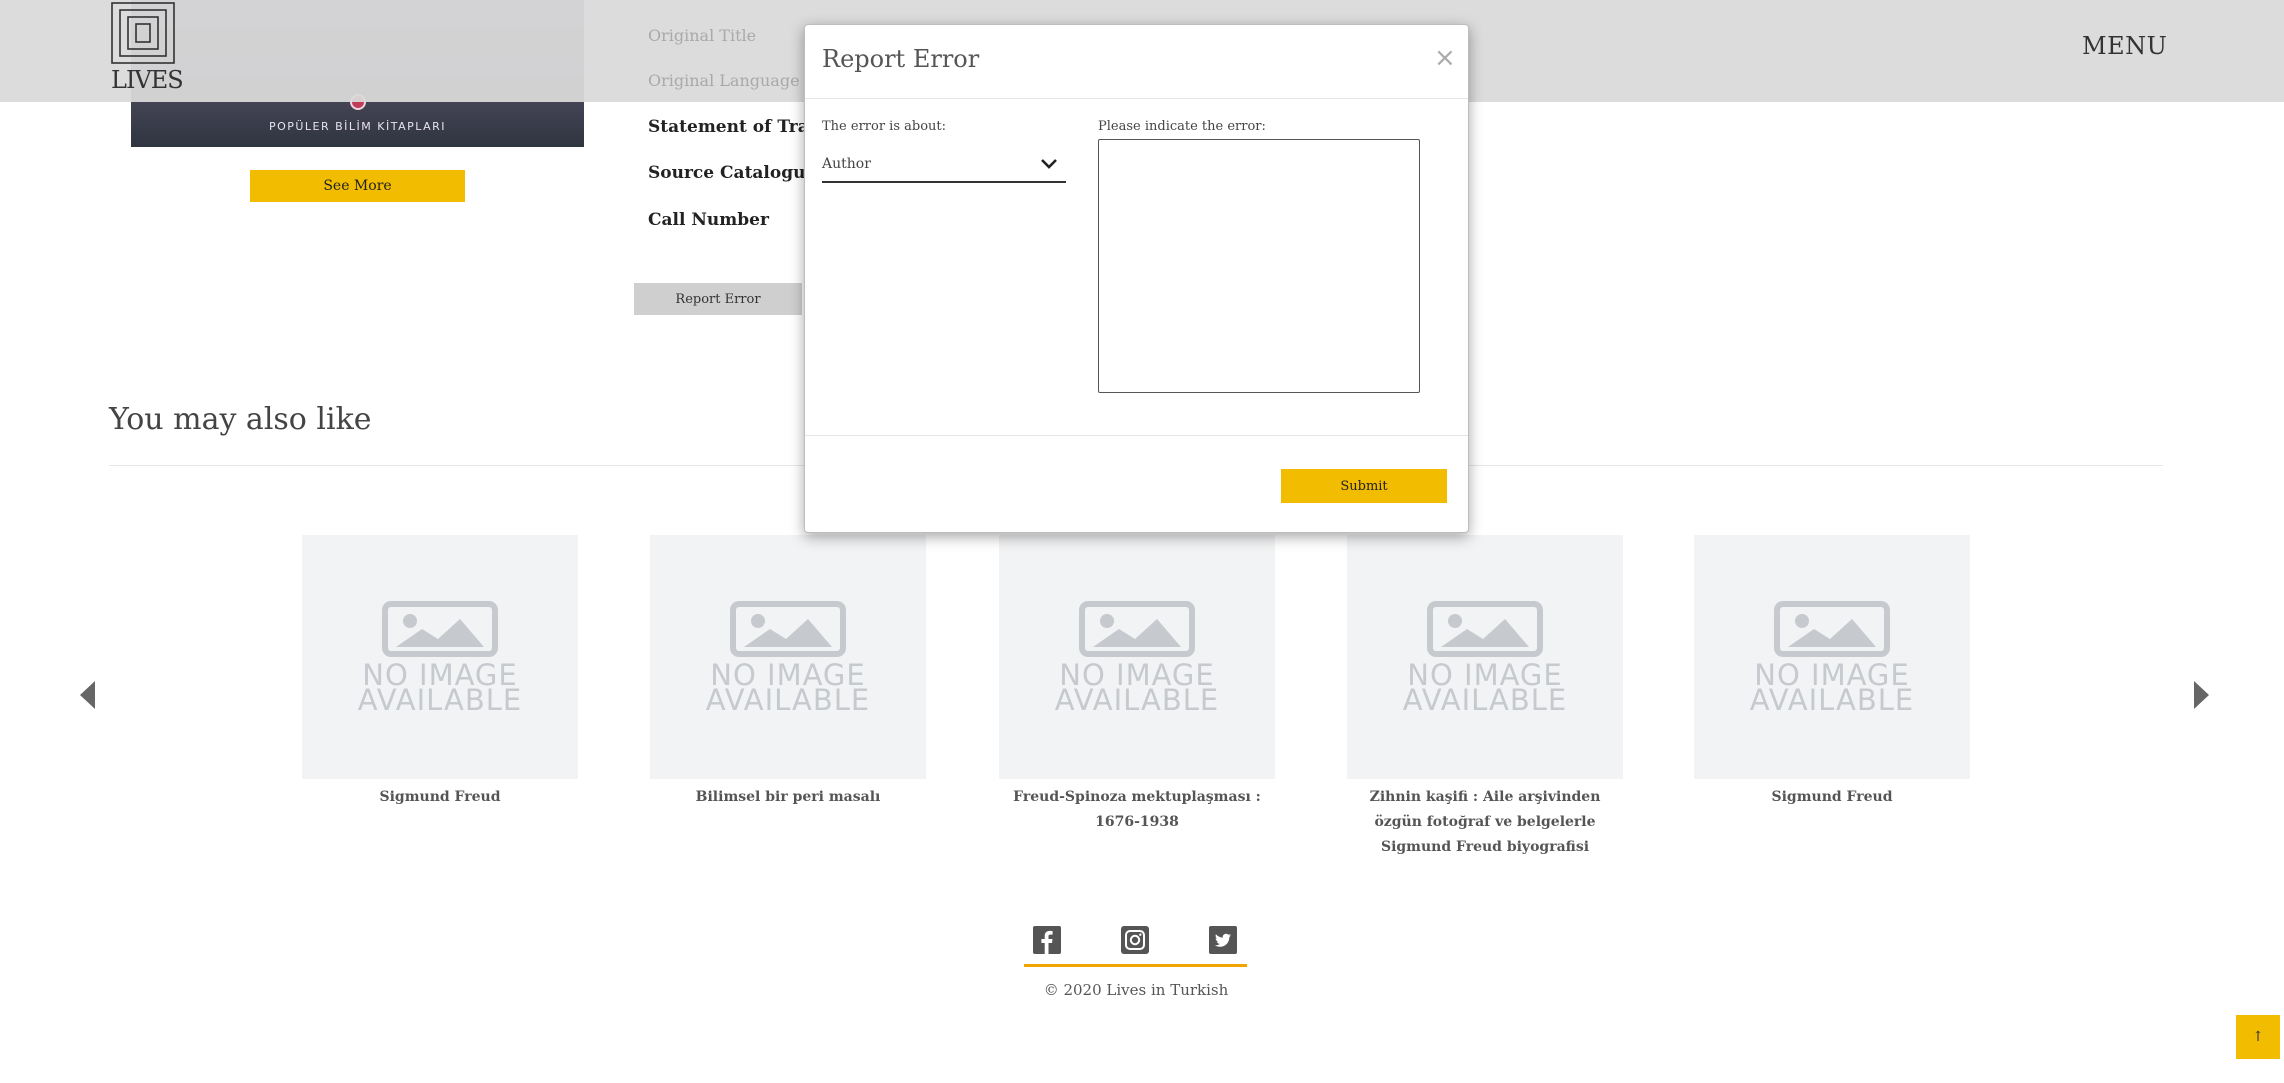 The width and height of the screenshot is (2284, 1083). Describe the element at coordinates (724, 80) in the screenshot. I see `field-original-language: Original Language` at that location.